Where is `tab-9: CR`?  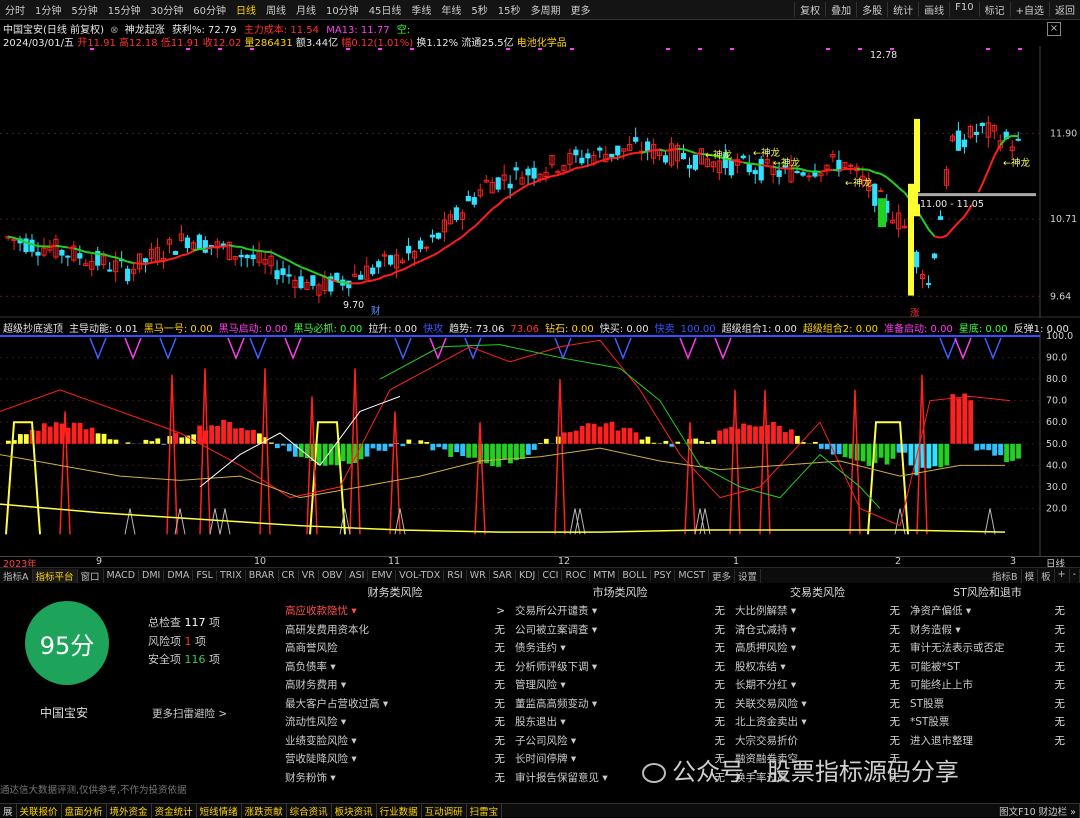
tab-9: CR is located at coordinates (289, 575).